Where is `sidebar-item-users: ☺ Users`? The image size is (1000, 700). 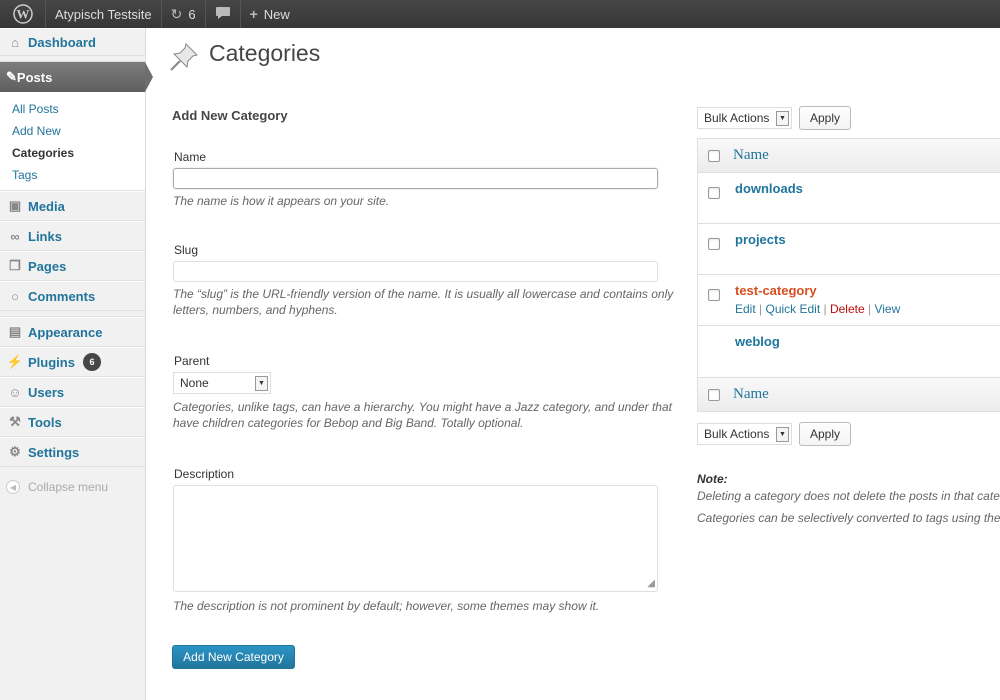
sidebar-item-users: ☺ Users is located at coordinates (72, 392).